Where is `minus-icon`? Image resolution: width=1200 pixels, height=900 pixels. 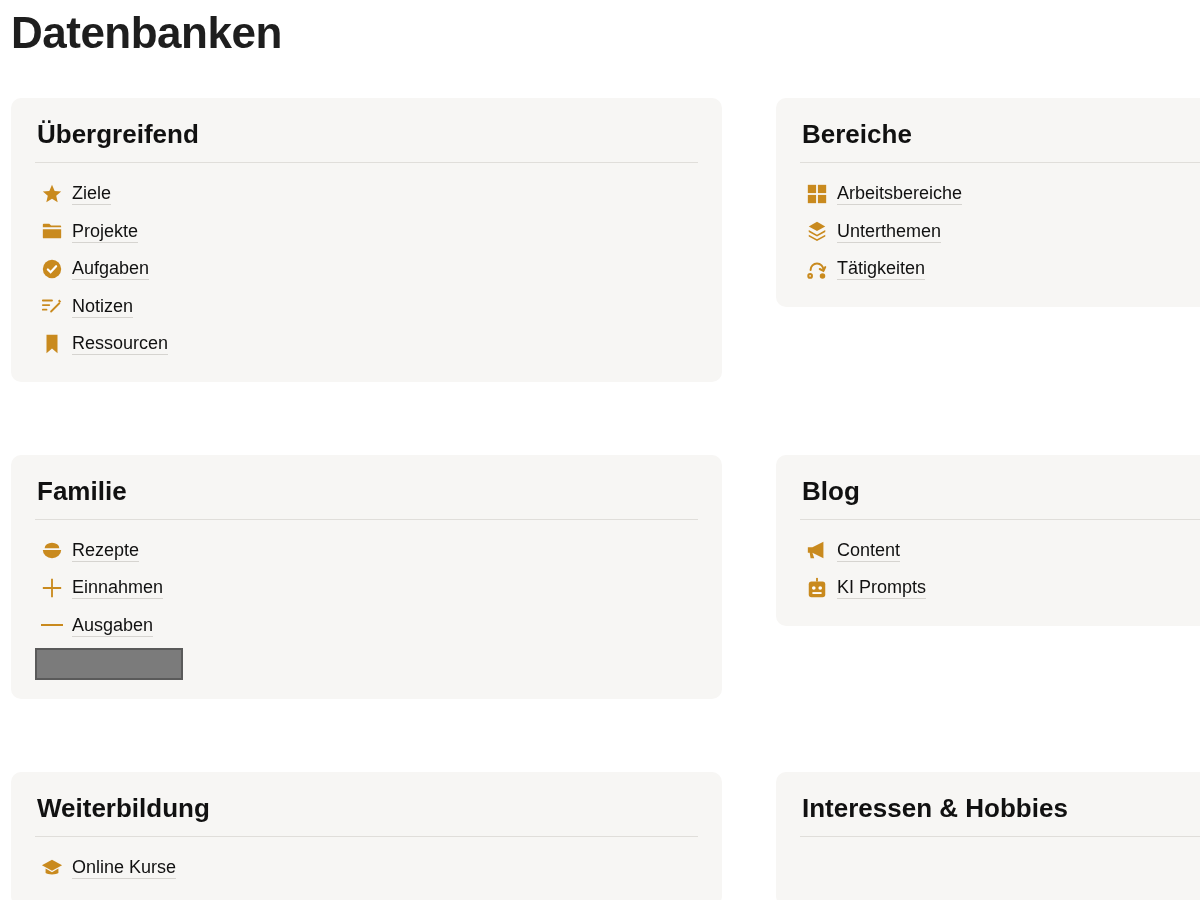
minus-icon is located at coordinates (52, 625).